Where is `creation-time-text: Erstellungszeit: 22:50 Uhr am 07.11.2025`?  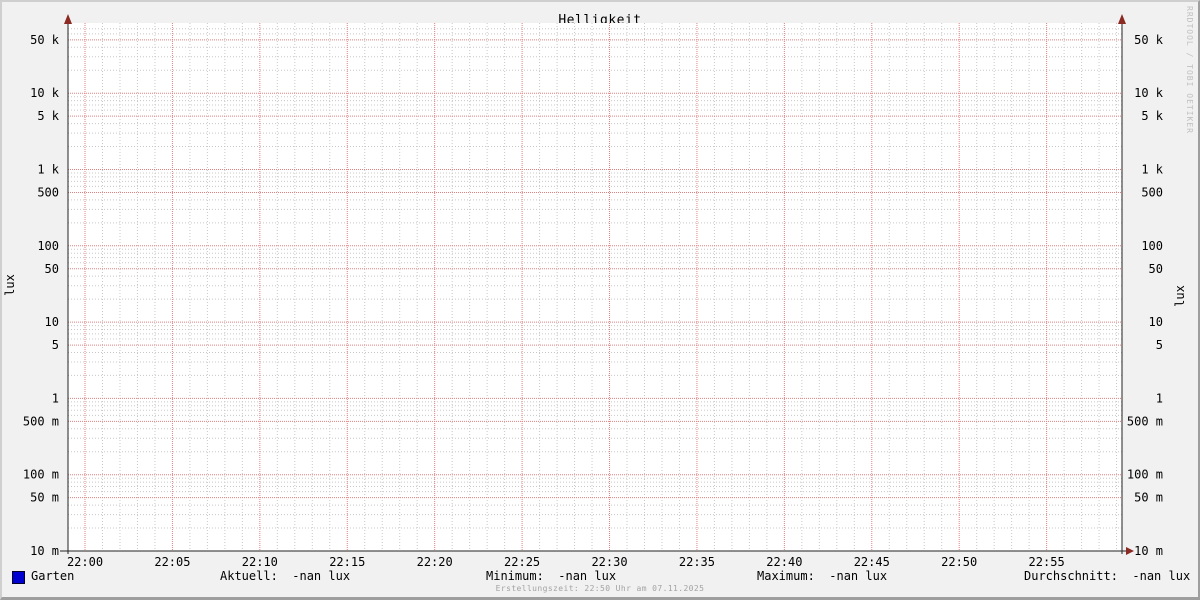
creation-time-text: Erstellungszeit: 22:50 Uhr am 07.11.2025 is located at coordinates (600, 588).